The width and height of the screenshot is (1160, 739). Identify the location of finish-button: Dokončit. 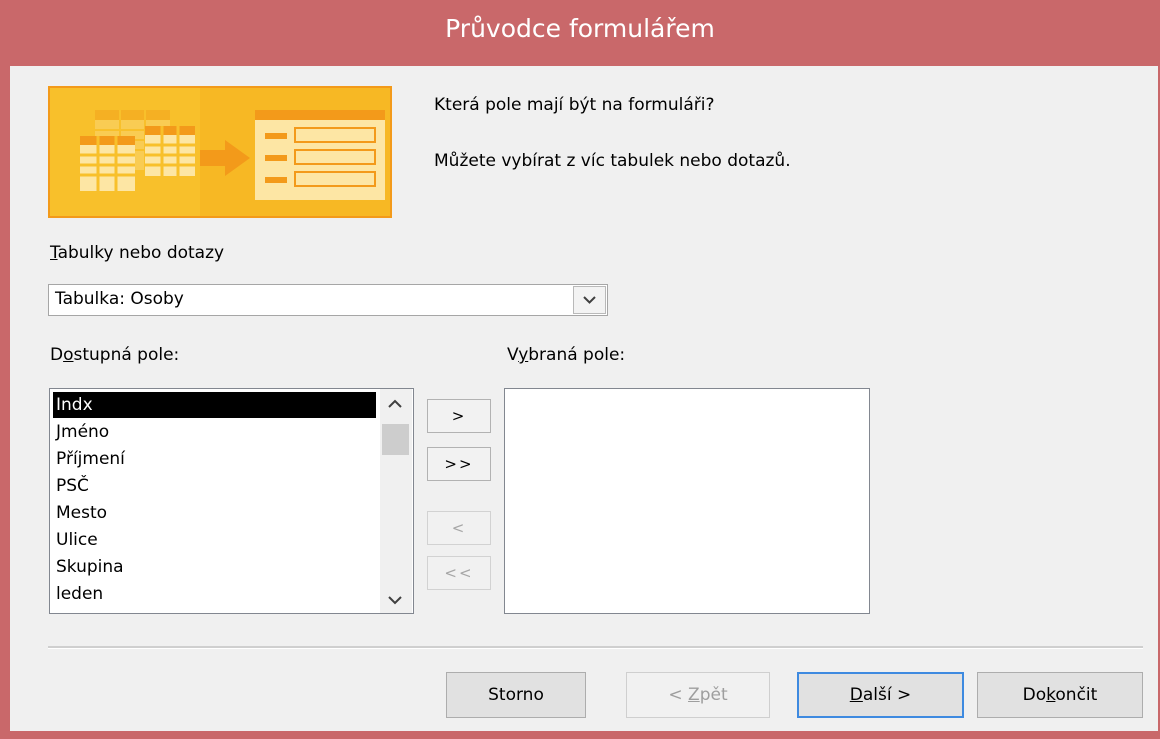
(1060, 695).